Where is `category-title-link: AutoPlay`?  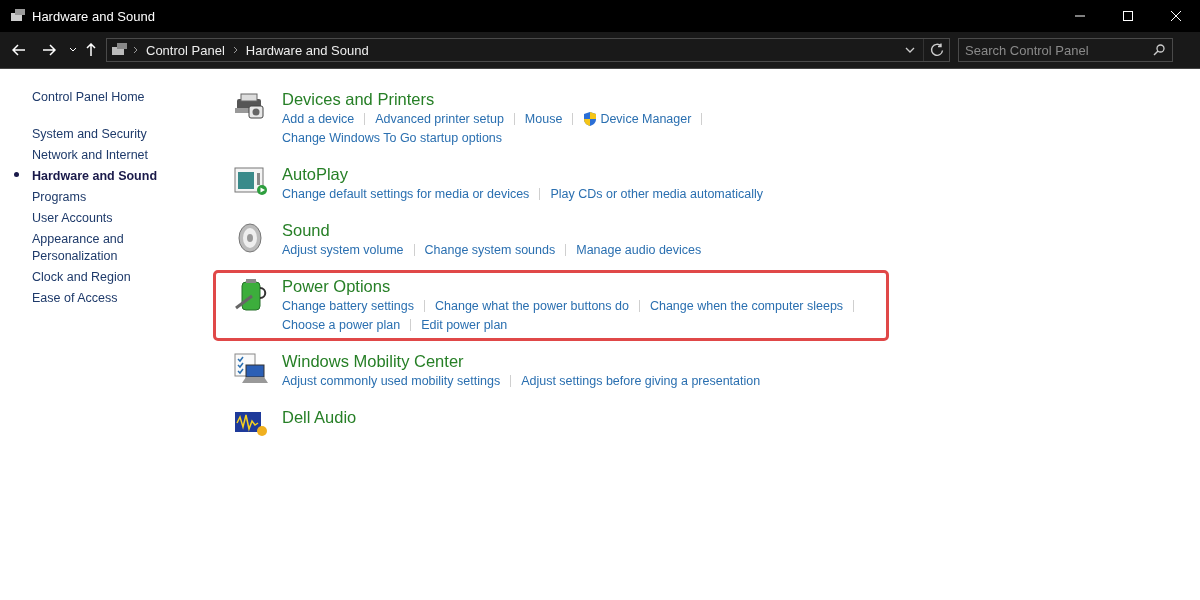
category-title-link: AutoPlay is located at coordinates (315, 174).